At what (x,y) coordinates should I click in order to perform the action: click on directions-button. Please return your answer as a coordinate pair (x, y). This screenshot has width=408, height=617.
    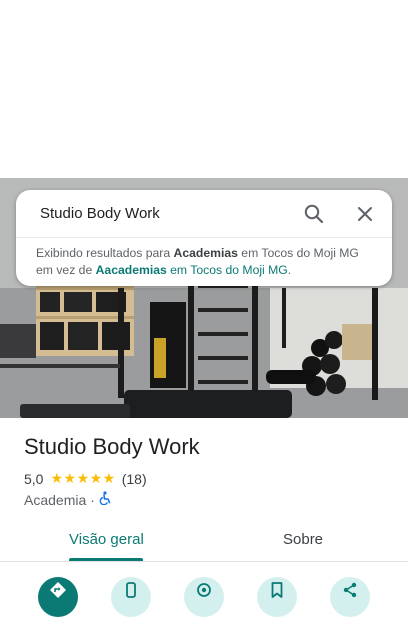
    Looking at the image, I should click on (58, 597).